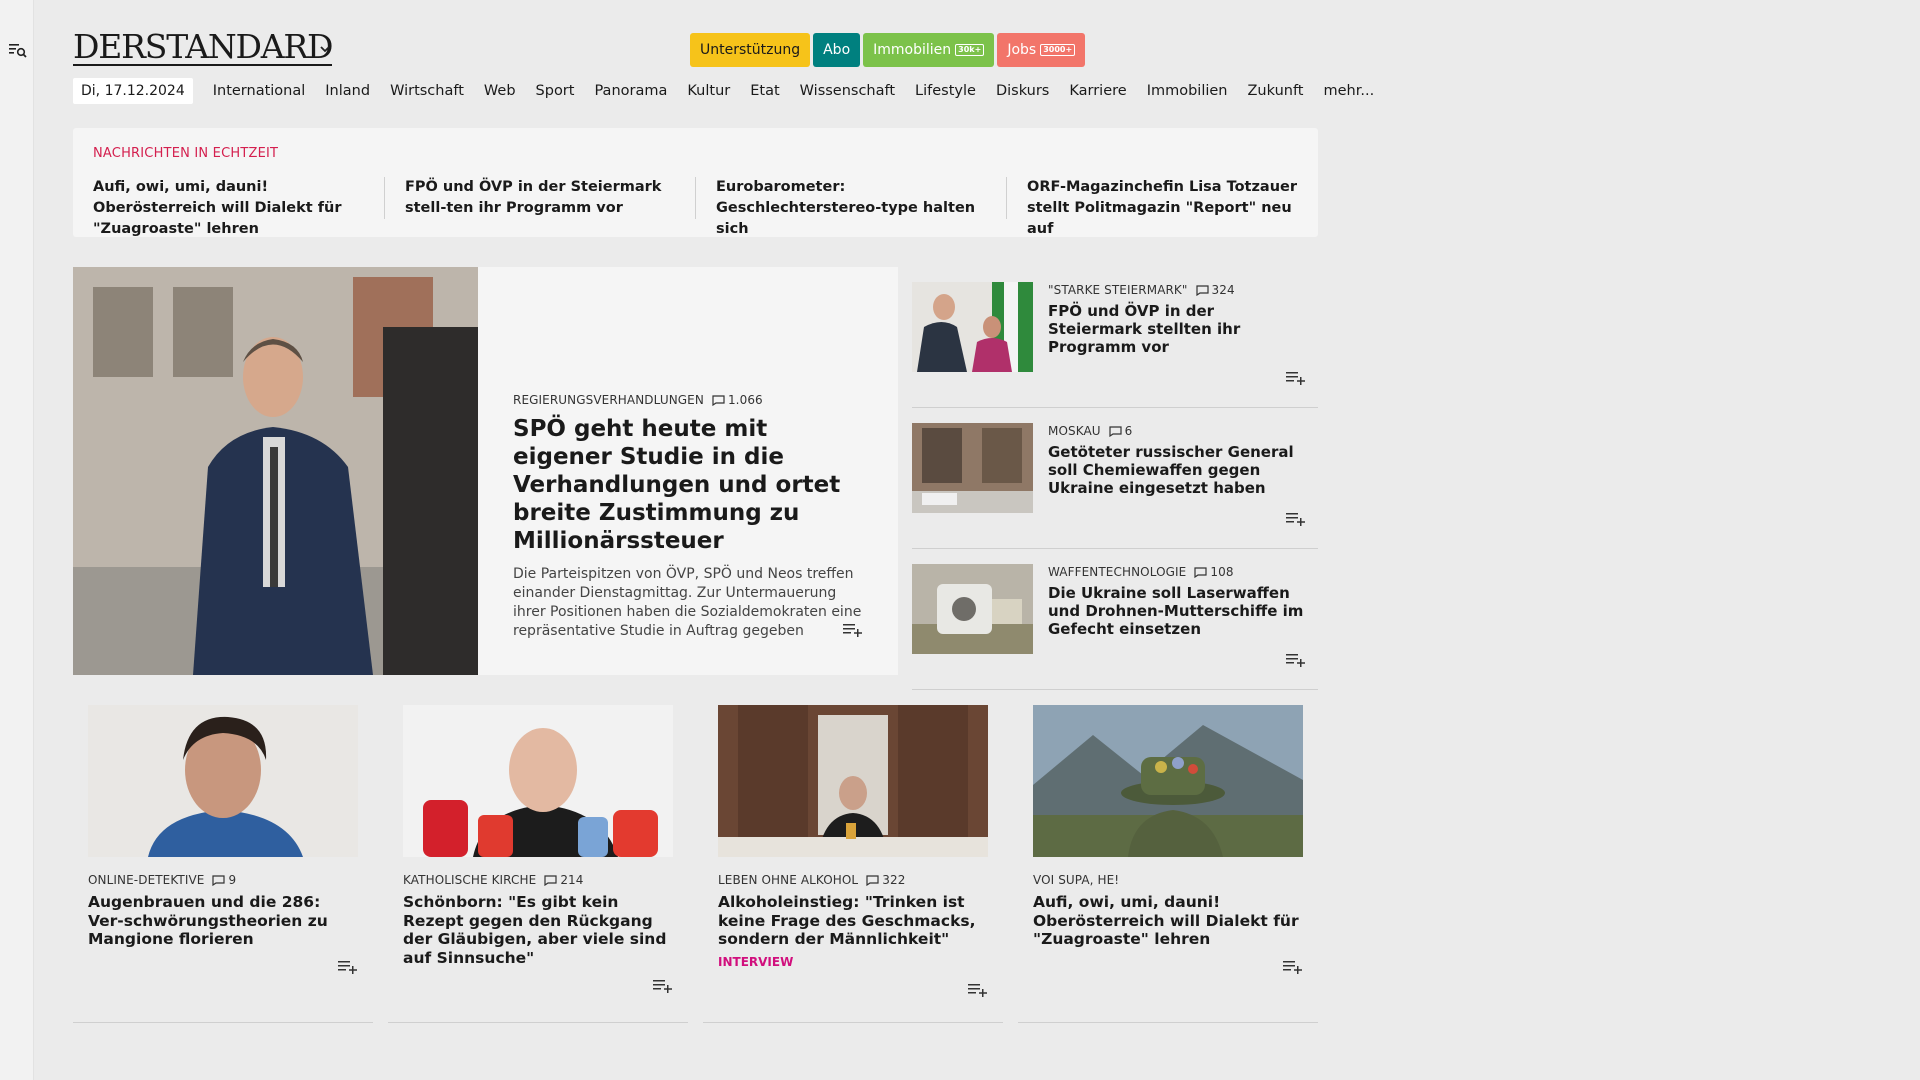 This screenshot has width=1920, height=1080. Describe the element at coordinates (1168, 880) in the screenshot. I see `article-kicker: VOI SUPA, HE!` at that location.